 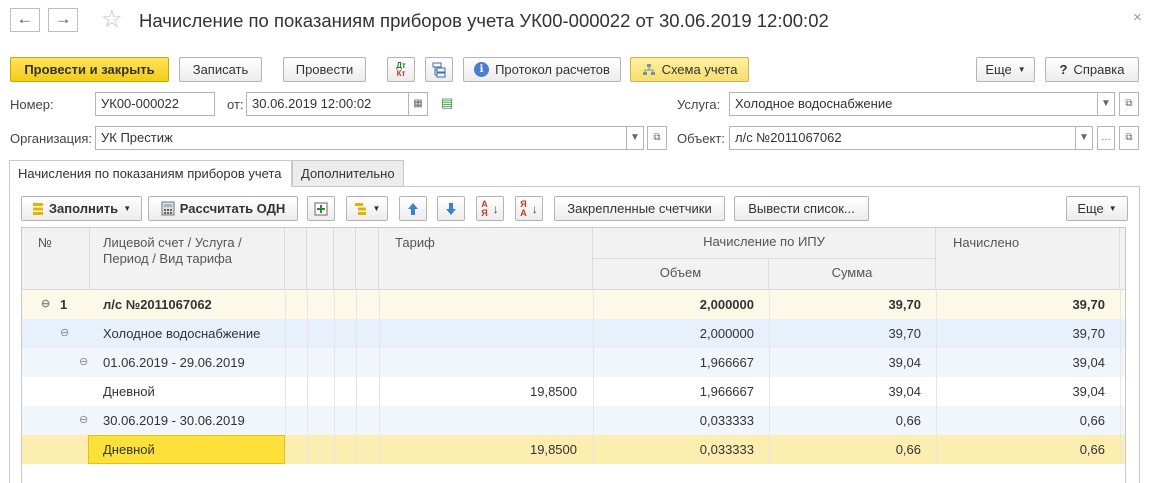 What do you see at coordinates (852, 274) in the screenshot?
I see `header-sum: Сумма` at bounding box center [852, 274].